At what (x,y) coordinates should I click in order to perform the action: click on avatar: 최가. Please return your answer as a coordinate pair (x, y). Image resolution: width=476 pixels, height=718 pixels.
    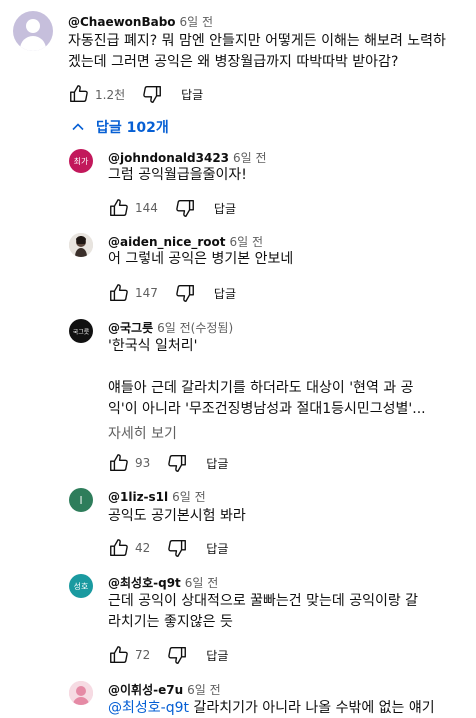
    Looking at the image, I should click on (81, 161).